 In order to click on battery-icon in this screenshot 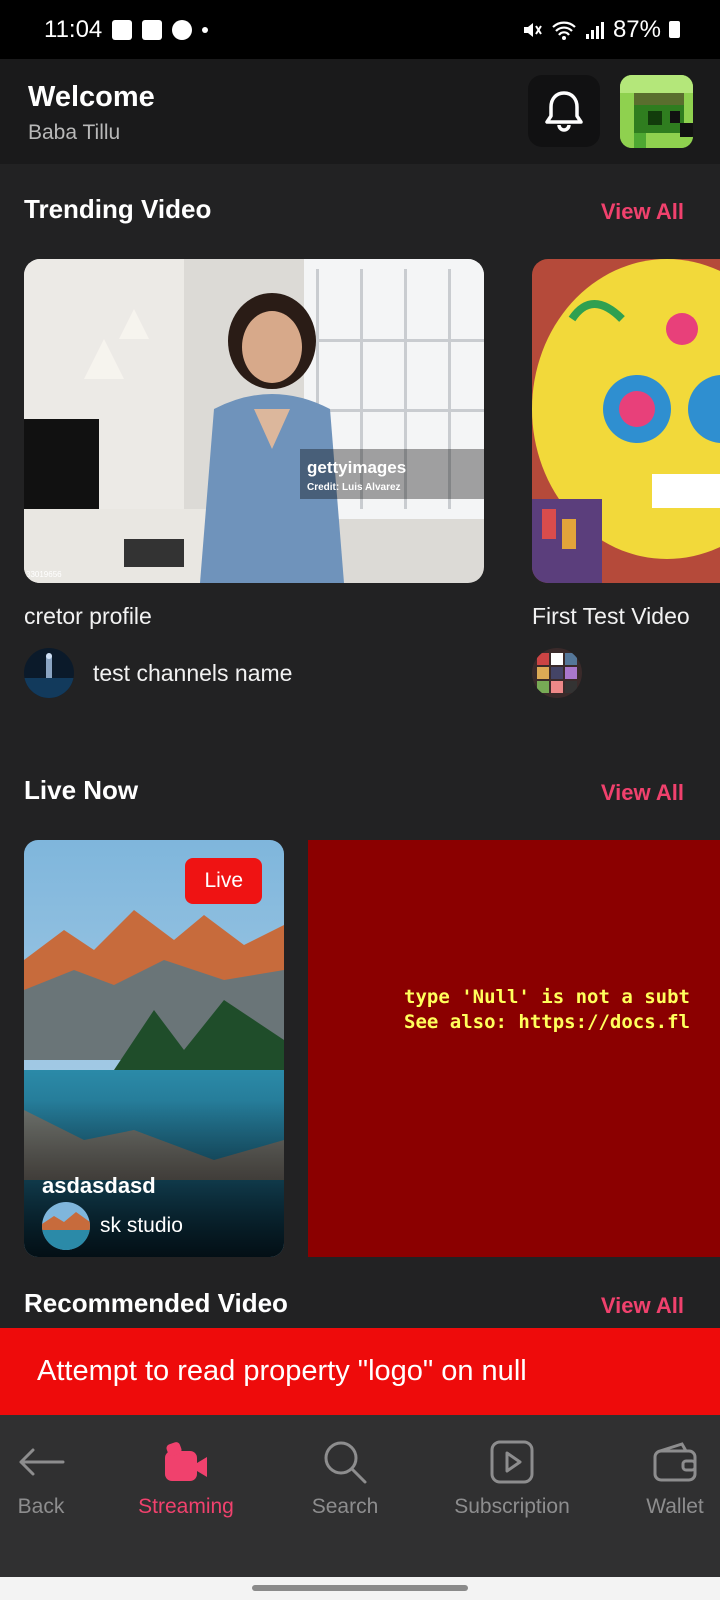, I will do `click(674, 29)`.